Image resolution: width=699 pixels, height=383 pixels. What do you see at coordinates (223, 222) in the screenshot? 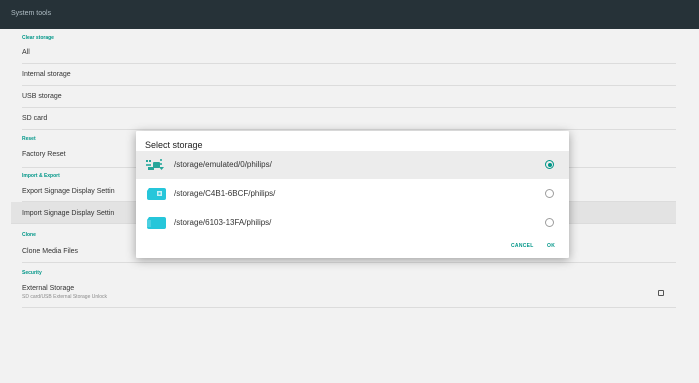
I see `storage-path: /storage/6103-13FA/philips/` at bounding box center [223, 222].